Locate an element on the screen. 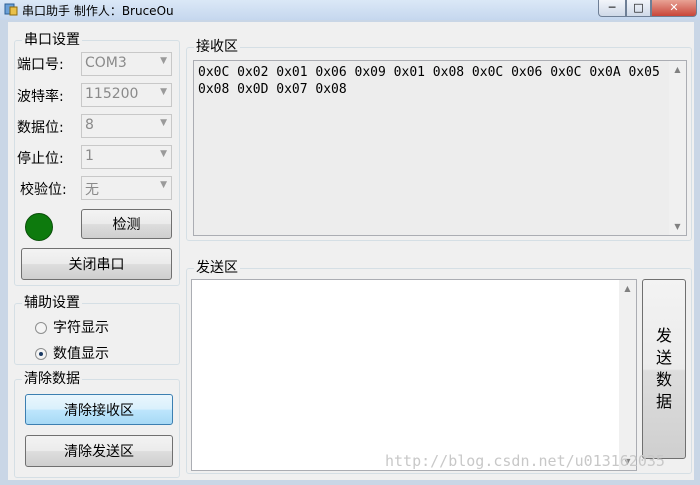  databits-label: 数据位: is located at coordinates (40, 128).